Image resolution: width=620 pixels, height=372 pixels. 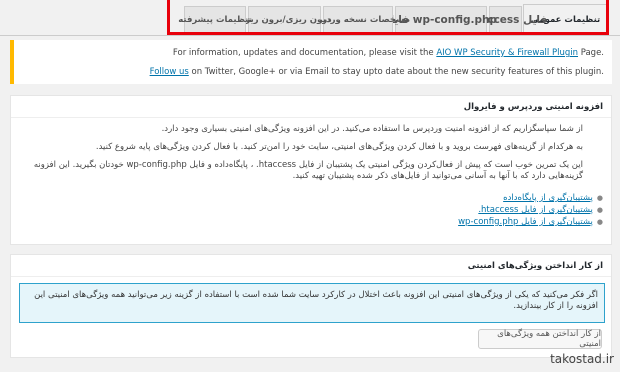 I want to click on watermark: takostad.ir, so click(x=582, y=359).